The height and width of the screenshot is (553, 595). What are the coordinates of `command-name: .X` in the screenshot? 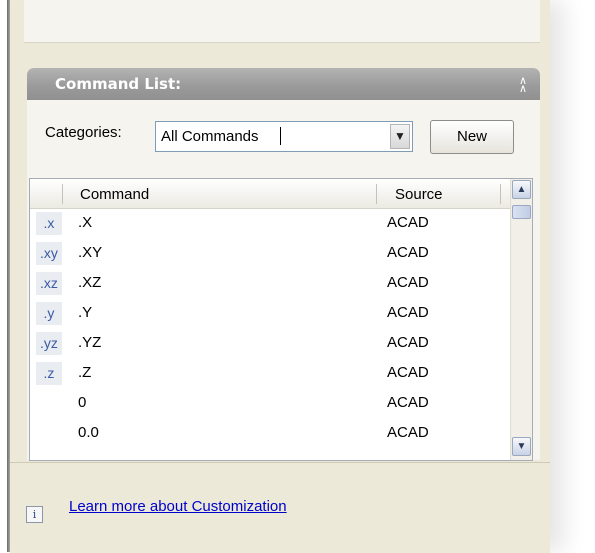 It's located at (85, 222).